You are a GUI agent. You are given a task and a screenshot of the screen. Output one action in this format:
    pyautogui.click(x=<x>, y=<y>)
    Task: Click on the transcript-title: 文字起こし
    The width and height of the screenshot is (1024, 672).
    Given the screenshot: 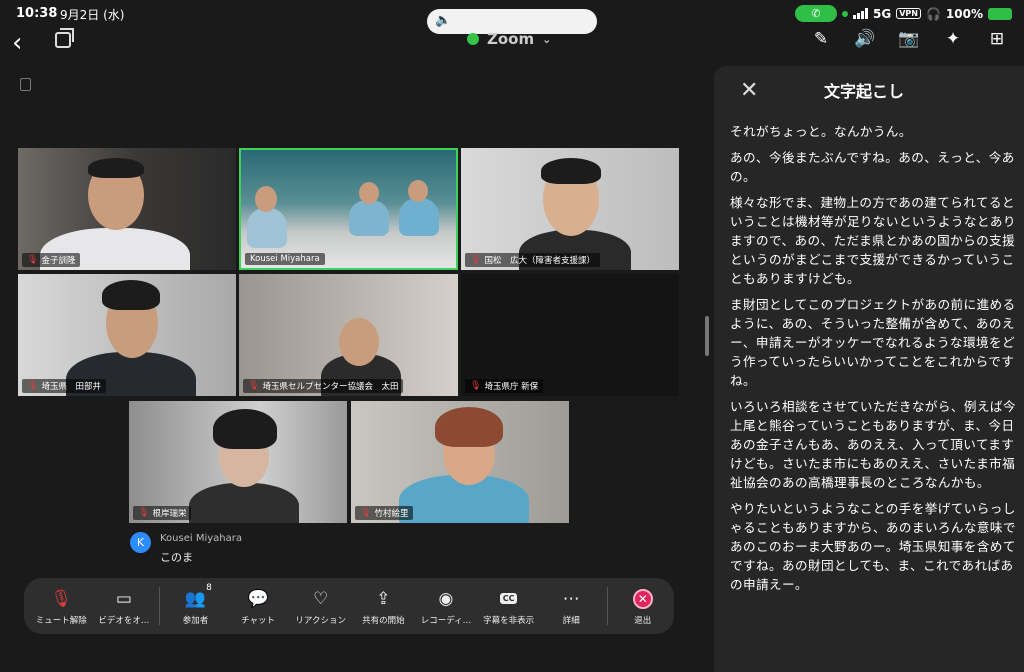 What is the action you would take?
    pyautogui.click(x=864, y=91)
    